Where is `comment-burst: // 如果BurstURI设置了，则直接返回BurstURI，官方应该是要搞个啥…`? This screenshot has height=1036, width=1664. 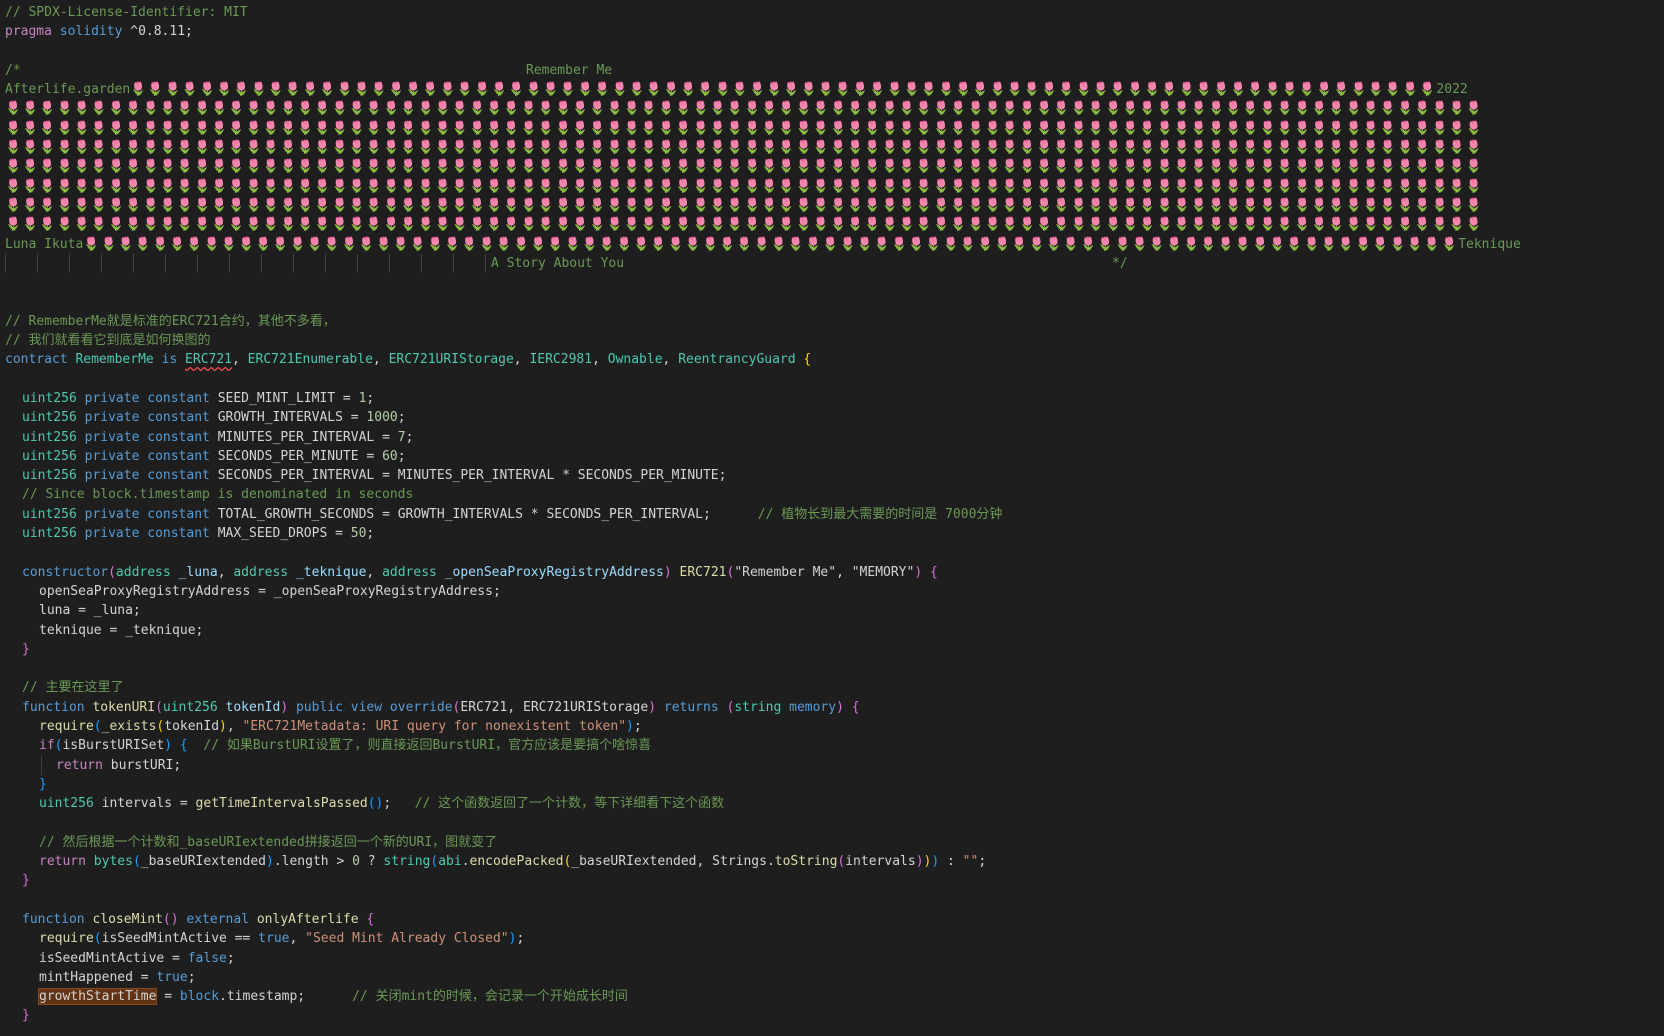
comment-burst: // 如果BurstURI设置了，则直接返回BurstURI，官方应该是要搞个啥… is located at coordinates (427, 746).